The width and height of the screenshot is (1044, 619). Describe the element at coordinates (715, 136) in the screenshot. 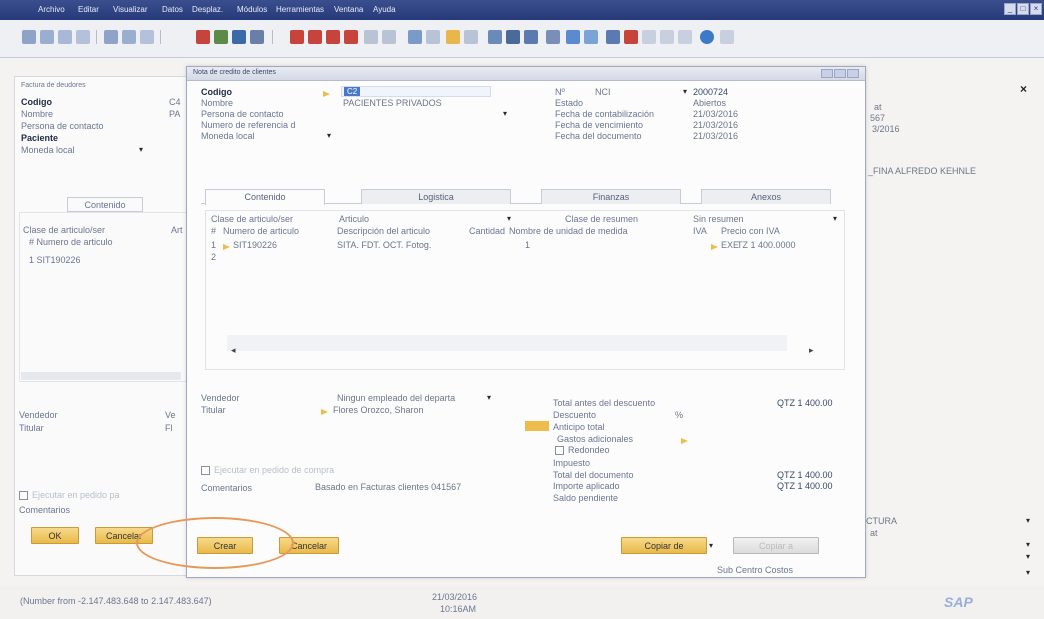

I see `fecha-documento-value: 21/03/2016` at that location.